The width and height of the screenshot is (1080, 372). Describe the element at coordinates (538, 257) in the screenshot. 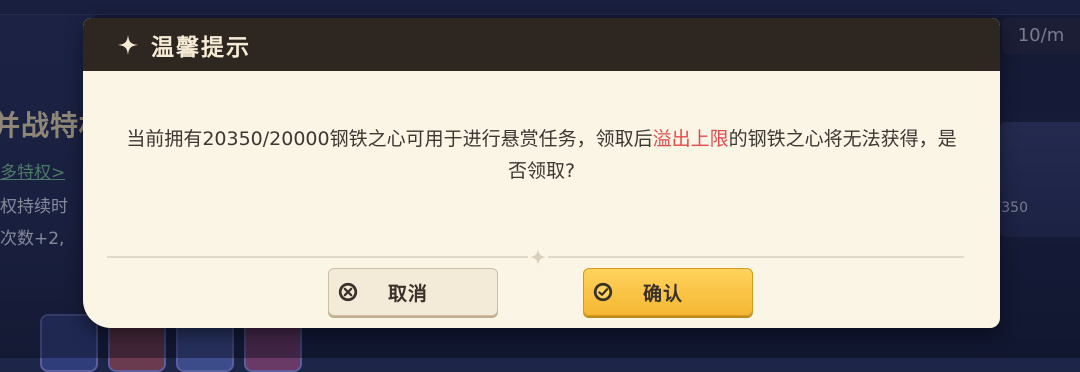

I see `divider-star-icon` at that location.